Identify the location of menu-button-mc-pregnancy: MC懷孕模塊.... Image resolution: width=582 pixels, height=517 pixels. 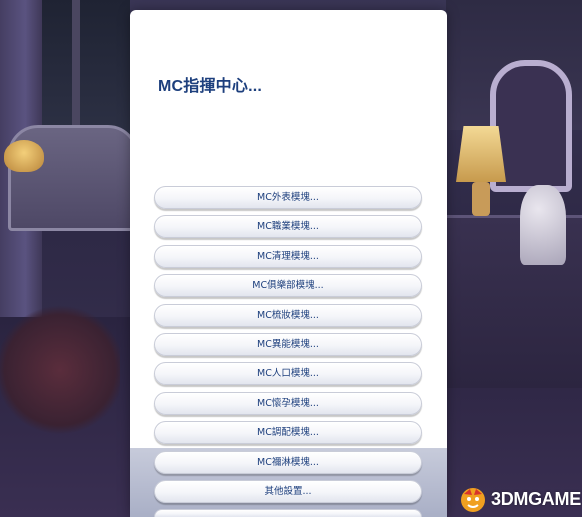
(288, 403).